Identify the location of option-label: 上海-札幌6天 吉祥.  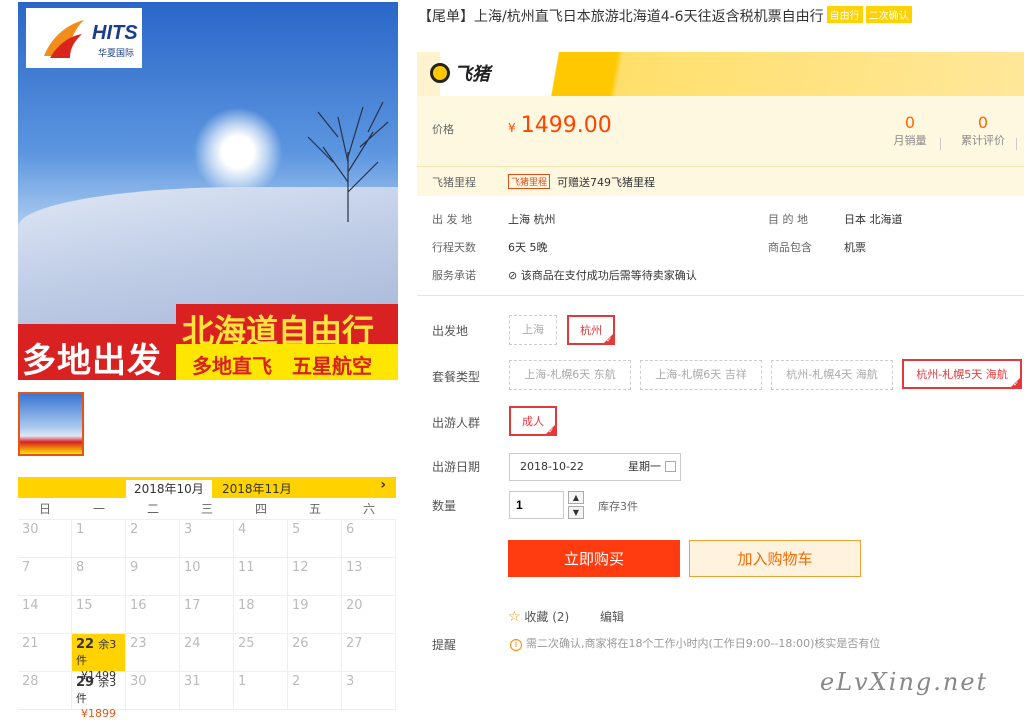
(701, 374).